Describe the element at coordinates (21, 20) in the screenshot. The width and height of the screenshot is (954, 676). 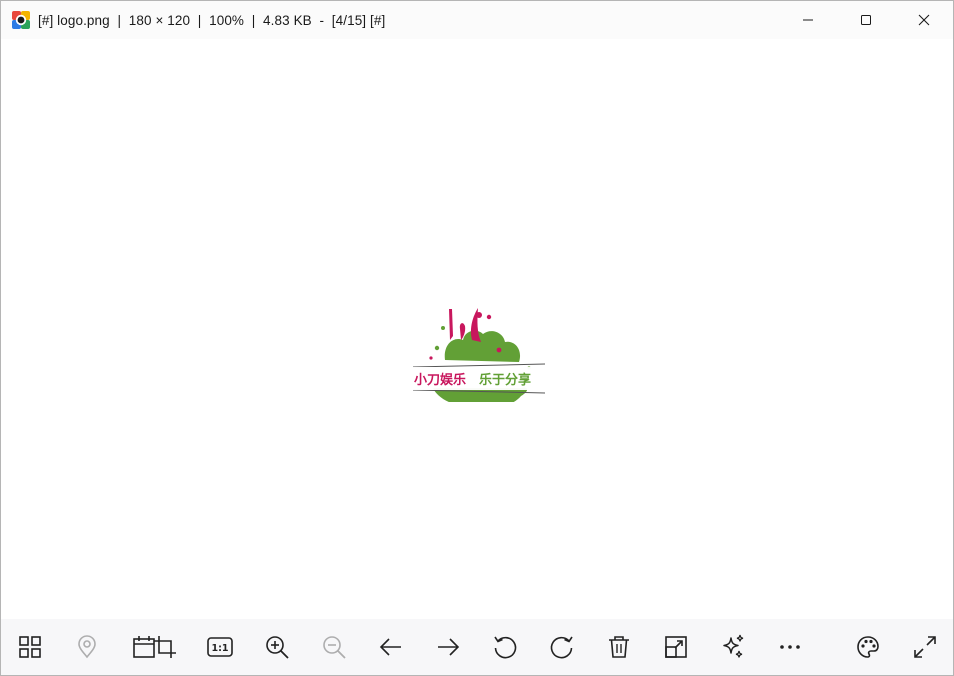
I see `app-icon` at that location.